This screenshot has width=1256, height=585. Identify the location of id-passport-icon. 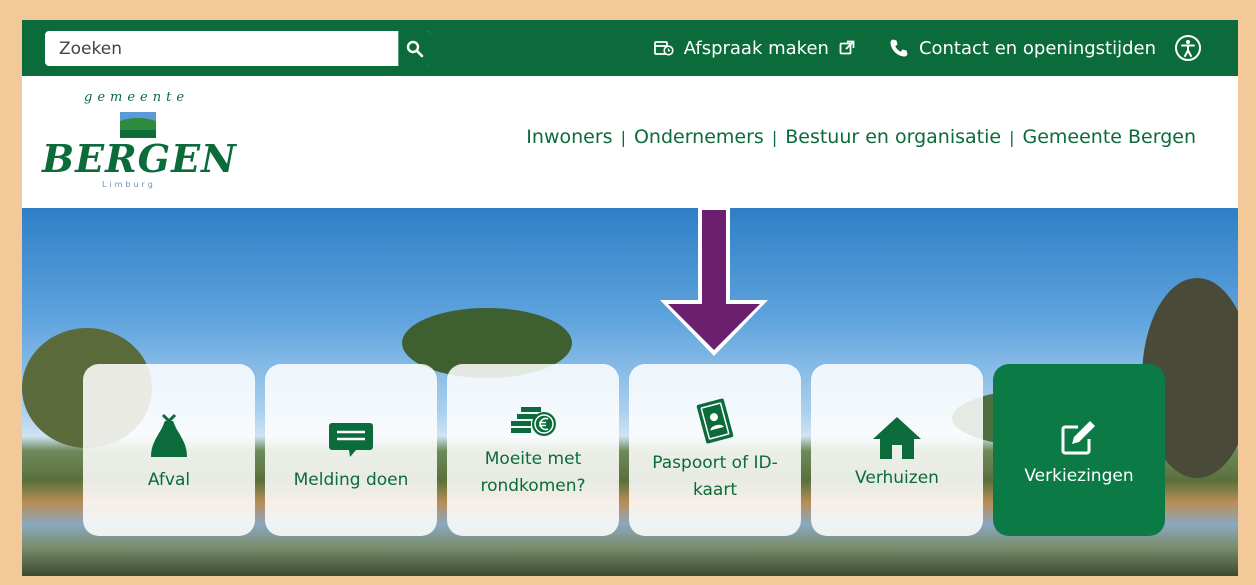
(715, 420).